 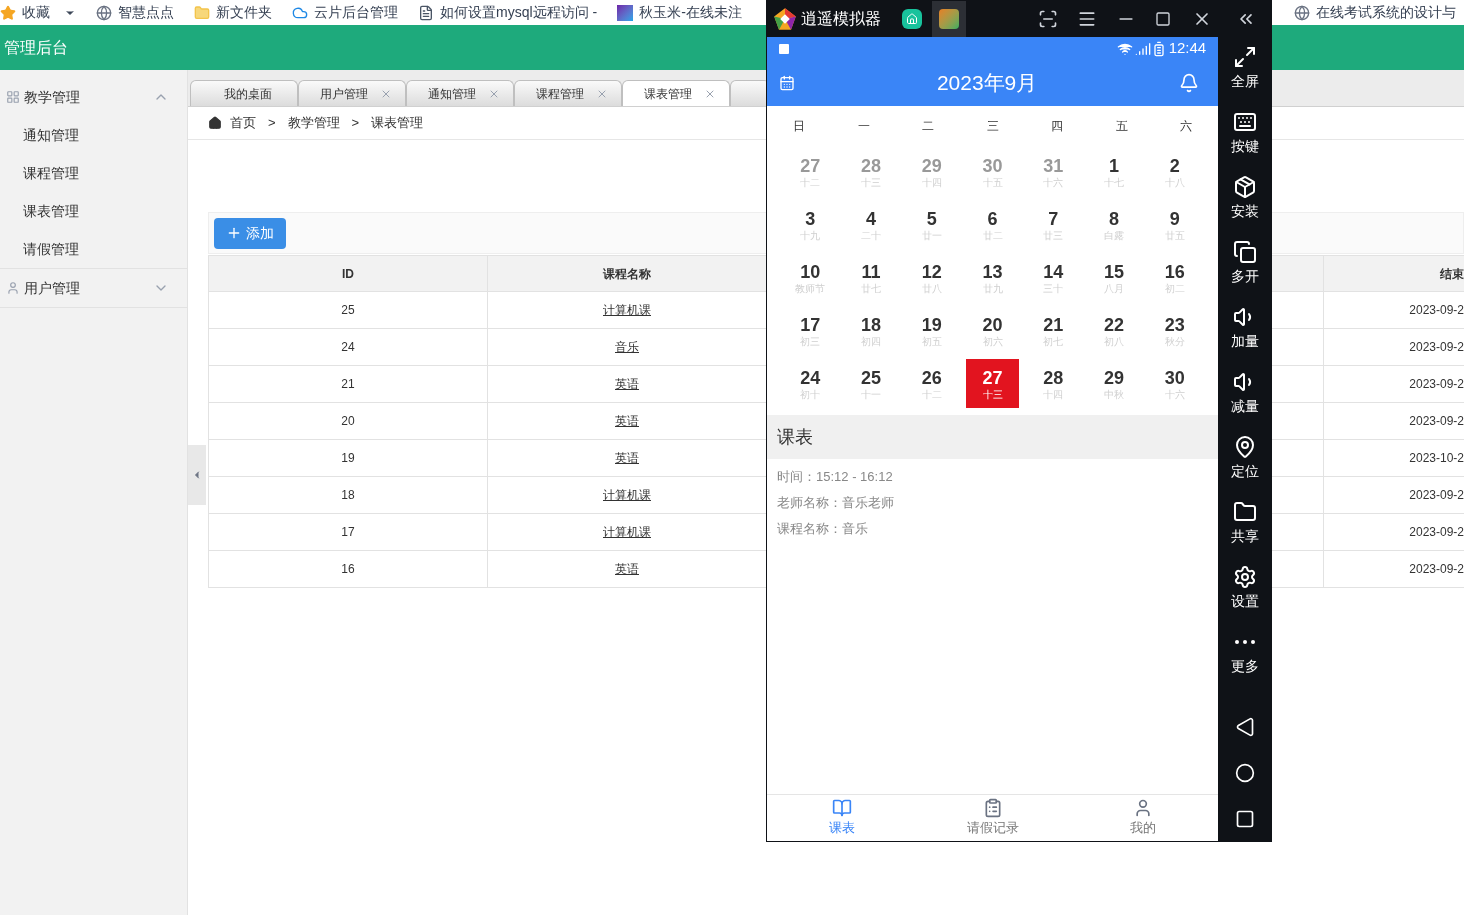 I want to click on weekday-label: 六, so click(x=1185, y=126).